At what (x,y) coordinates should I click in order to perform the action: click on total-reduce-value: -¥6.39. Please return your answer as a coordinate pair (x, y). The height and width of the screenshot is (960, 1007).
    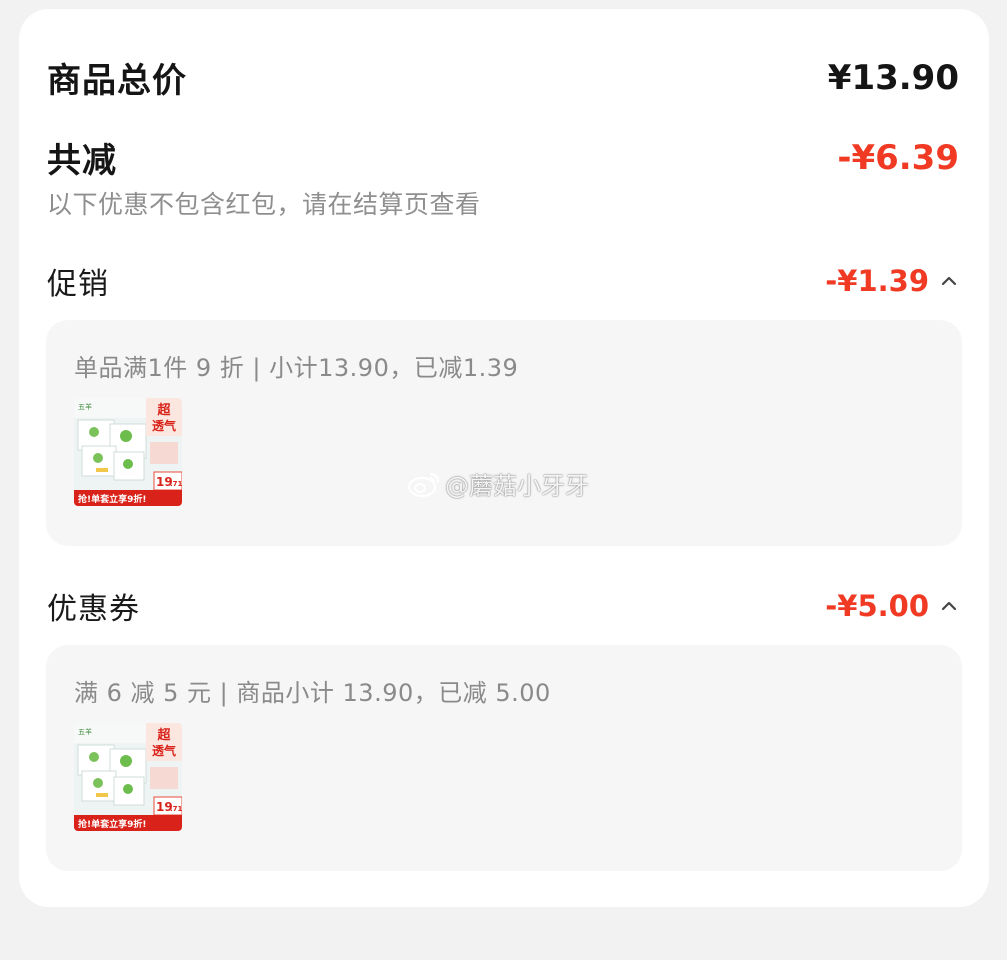
    Looking at the image, I should click on (898, 157).